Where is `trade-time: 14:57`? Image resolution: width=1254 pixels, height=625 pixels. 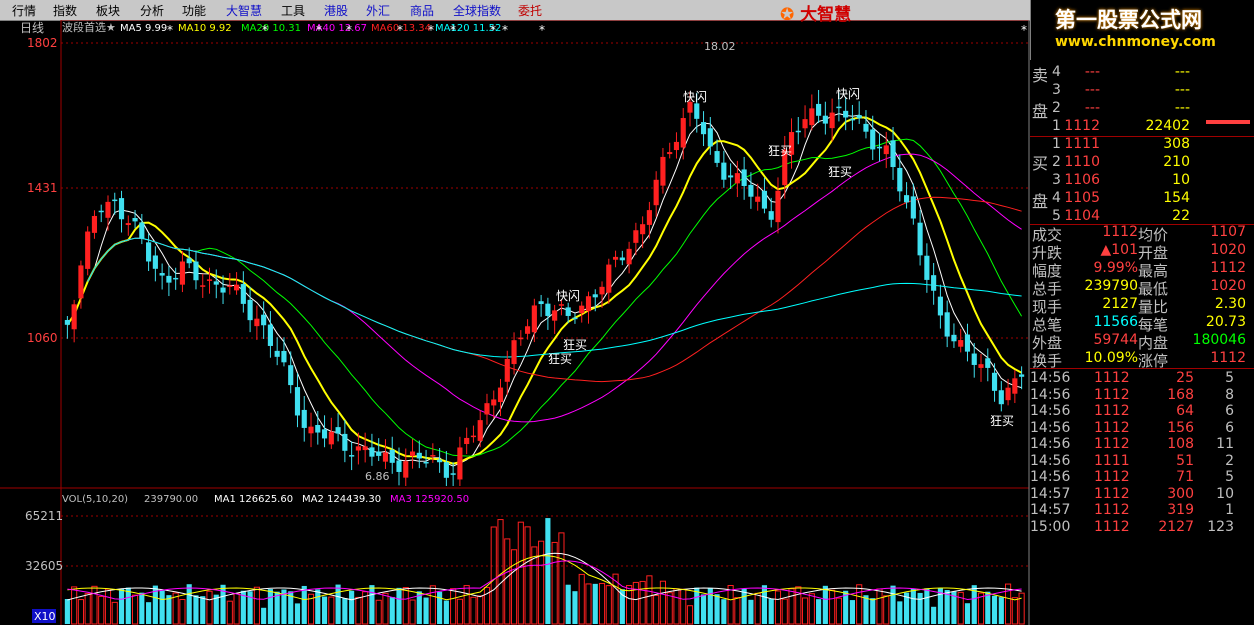 trade-time: 14:57 is located at coordinates (1050, 493).